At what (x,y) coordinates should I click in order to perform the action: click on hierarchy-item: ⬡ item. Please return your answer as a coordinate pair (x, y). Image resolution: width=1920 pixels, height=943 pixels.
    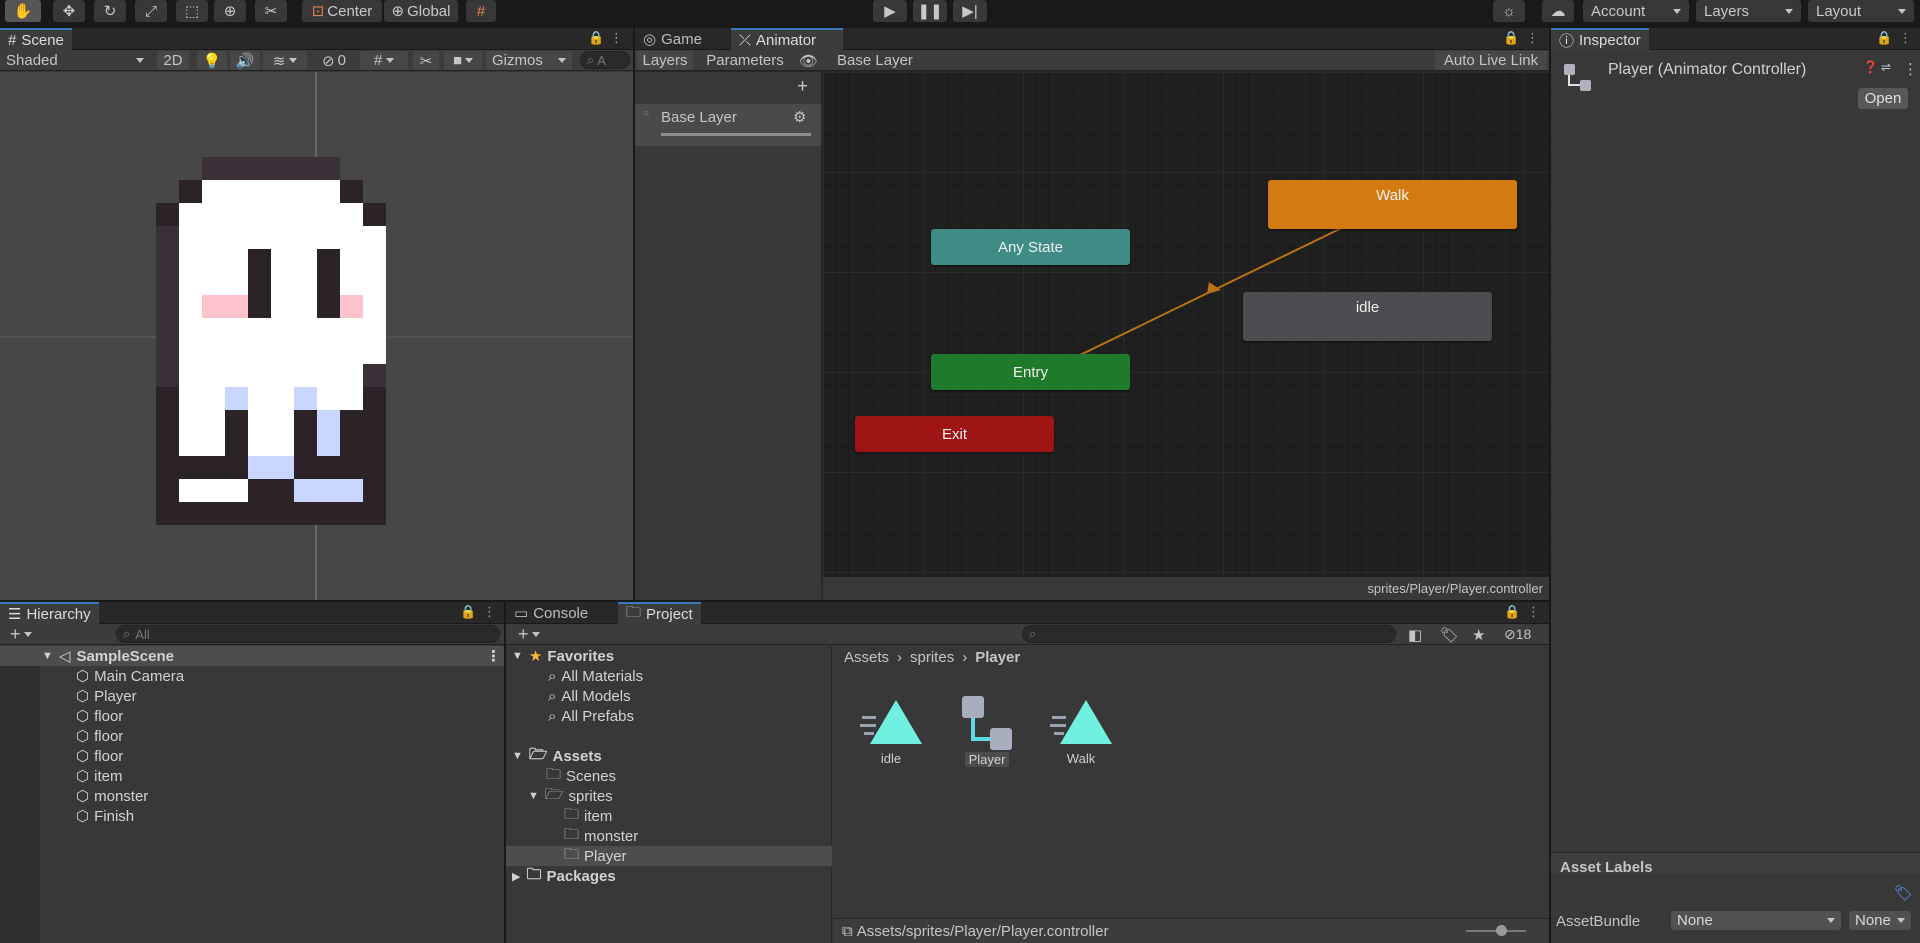
    Looking at the image, I should click on (61, 776).